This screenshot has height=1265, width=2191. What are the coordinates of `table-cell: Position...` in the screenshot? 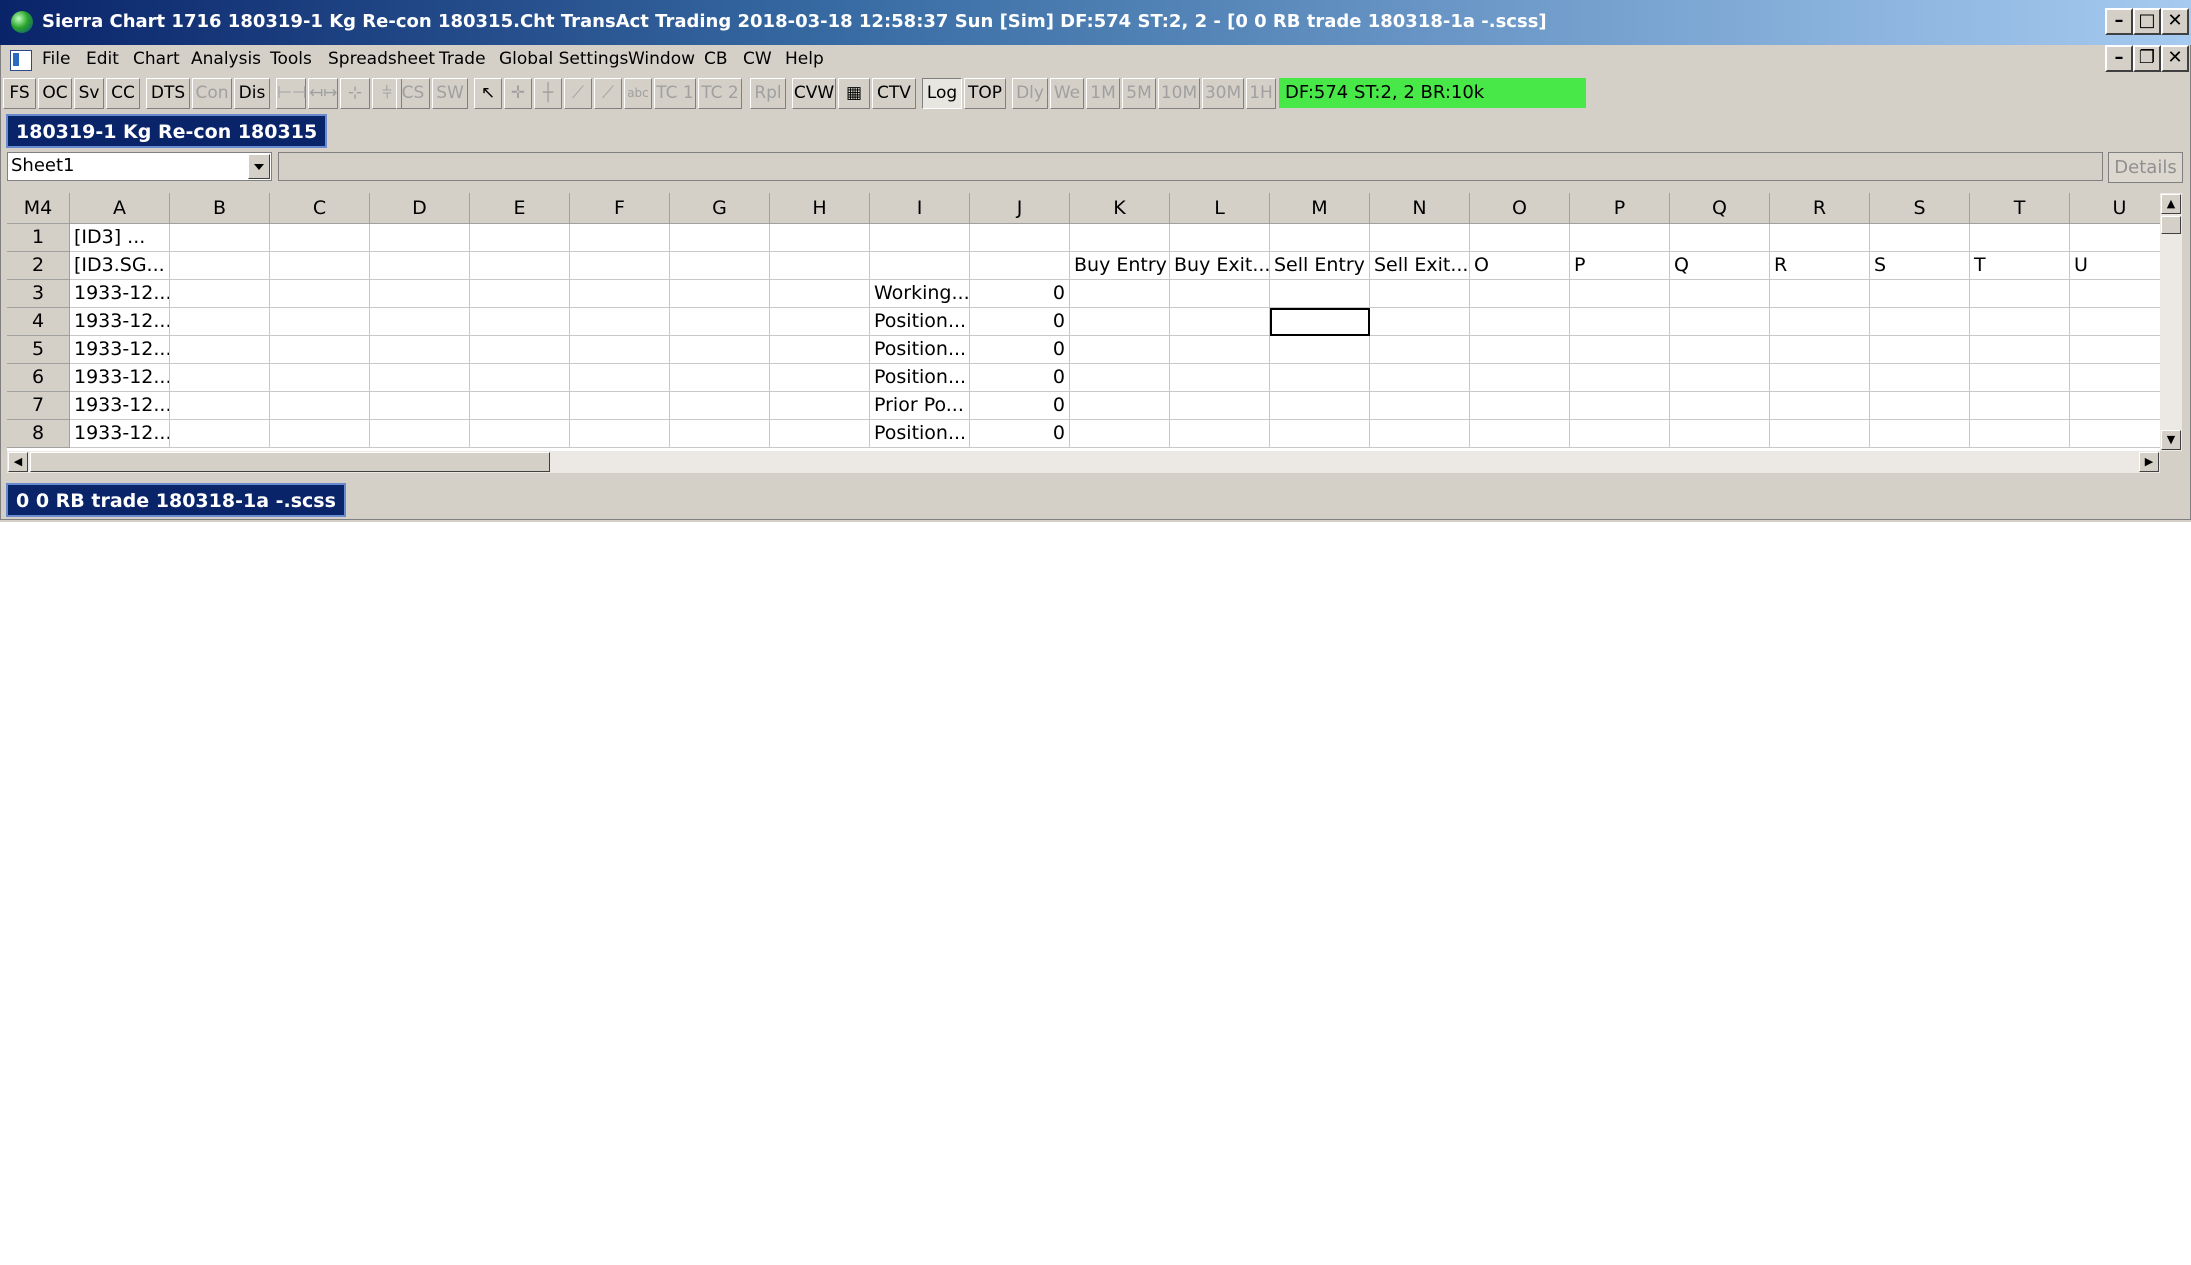 It's located at (920, 434).